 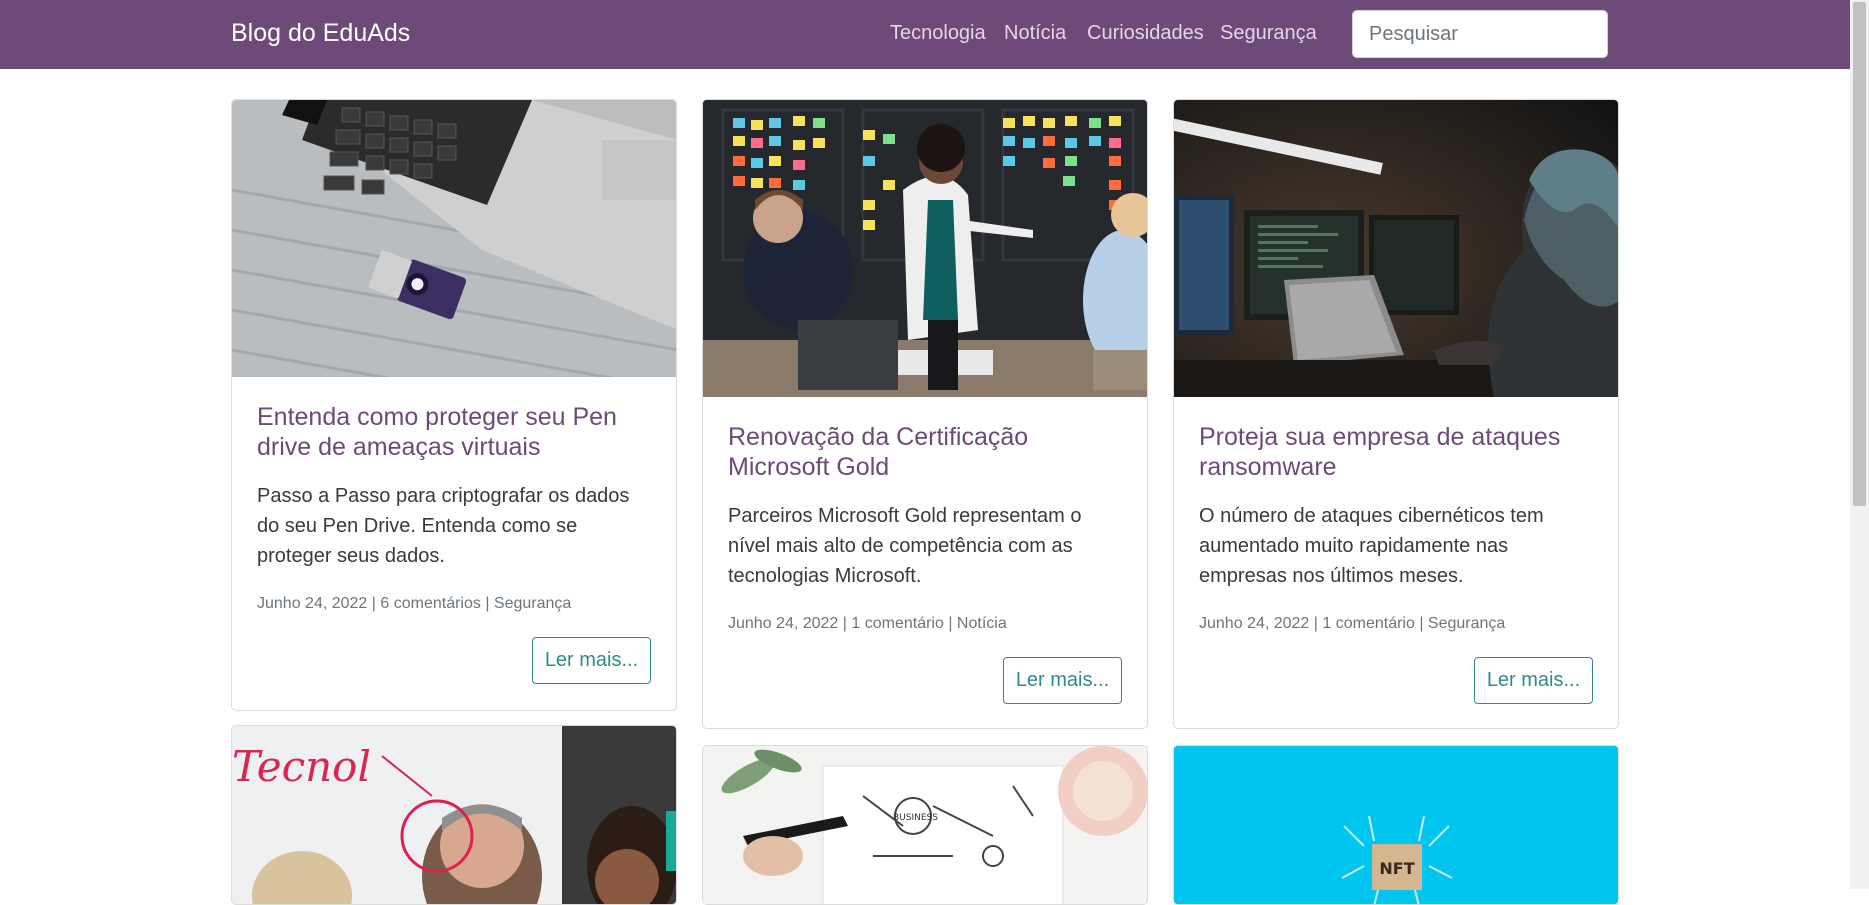 What do you see at coordinates (1268, 33) in the screenshot?
I see `nav-link-seguranca: Segurança` at bounding box center [1268, 33].